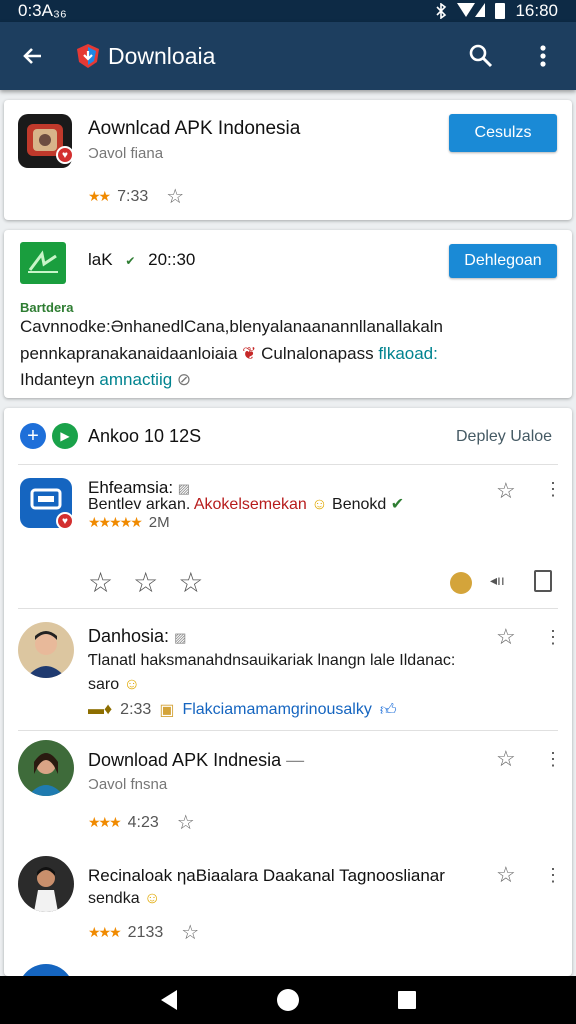 This screenshot has width=576, height=1024. What do you see at coordinates (65, 521) in the screenshot?
I see `heart-badge-icon: ♥` at bounding box center [65, 521].